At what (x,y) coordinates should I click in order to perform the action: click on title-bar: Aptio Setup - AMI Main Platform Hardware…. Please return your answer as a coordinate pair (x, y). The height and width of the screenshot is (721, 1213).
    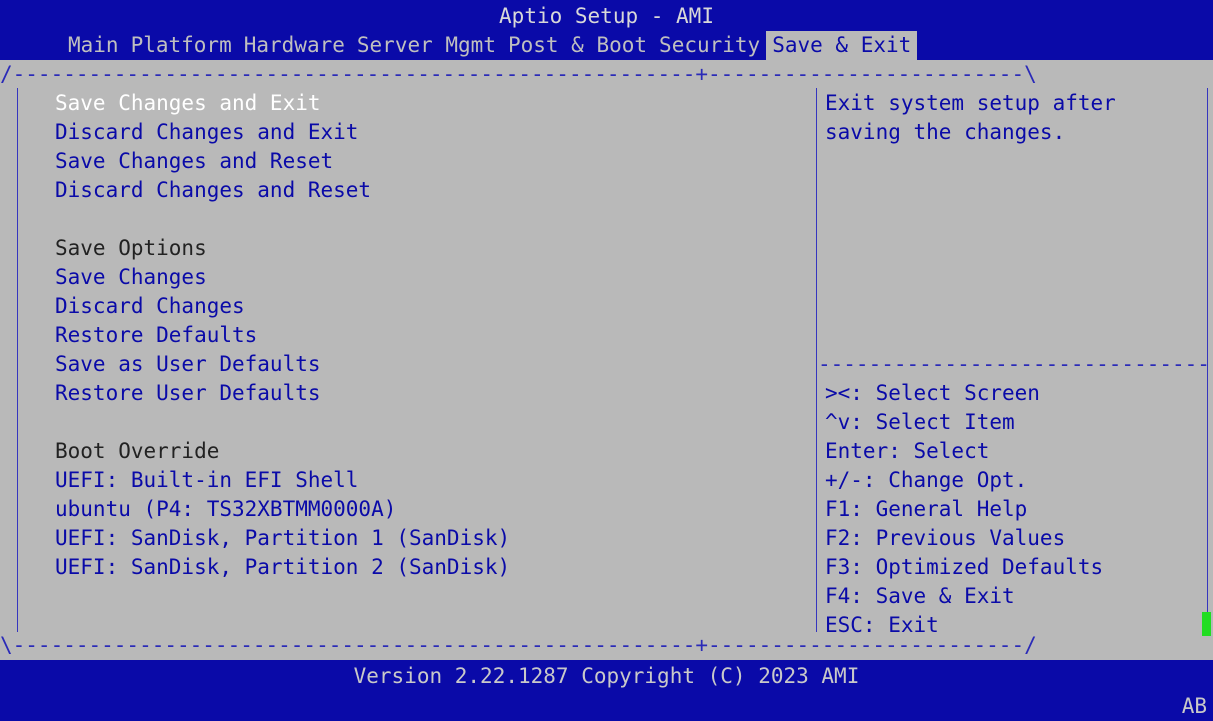
    Looking at the image, I should click on (606, 30).